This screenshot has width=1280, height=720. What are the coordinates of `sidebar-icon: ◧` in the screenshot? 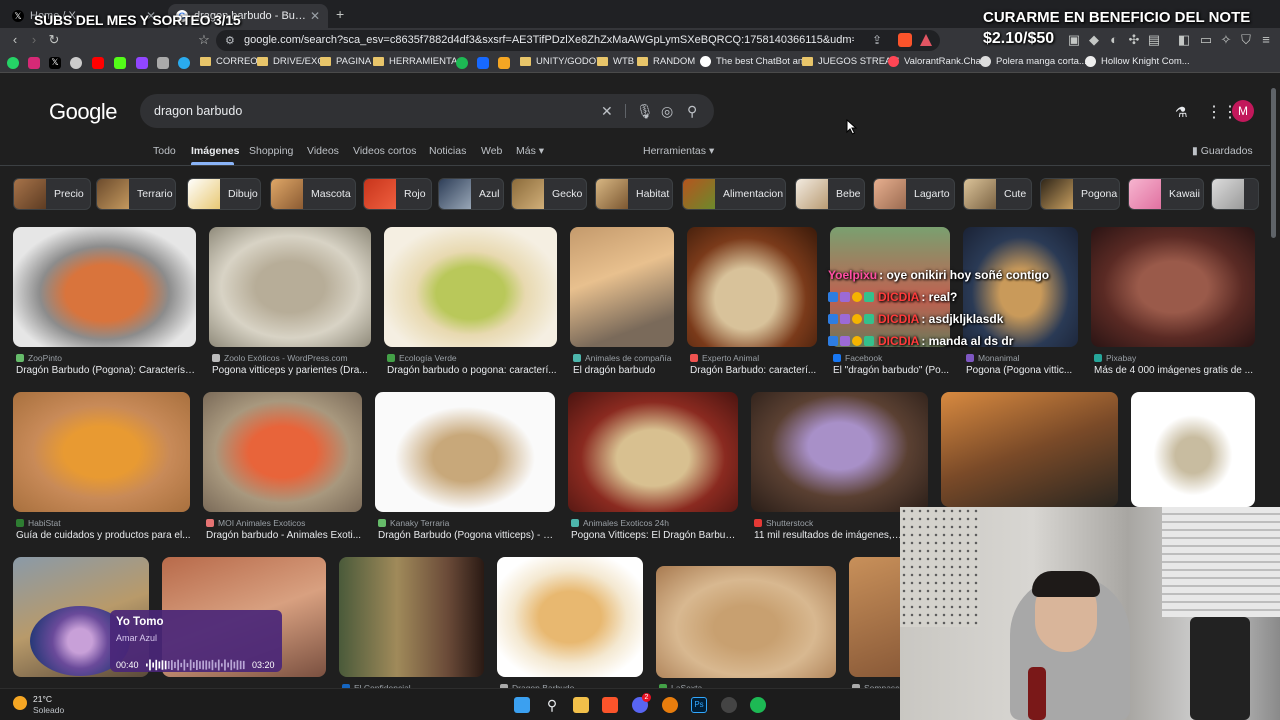 It's located at (1184, 40).